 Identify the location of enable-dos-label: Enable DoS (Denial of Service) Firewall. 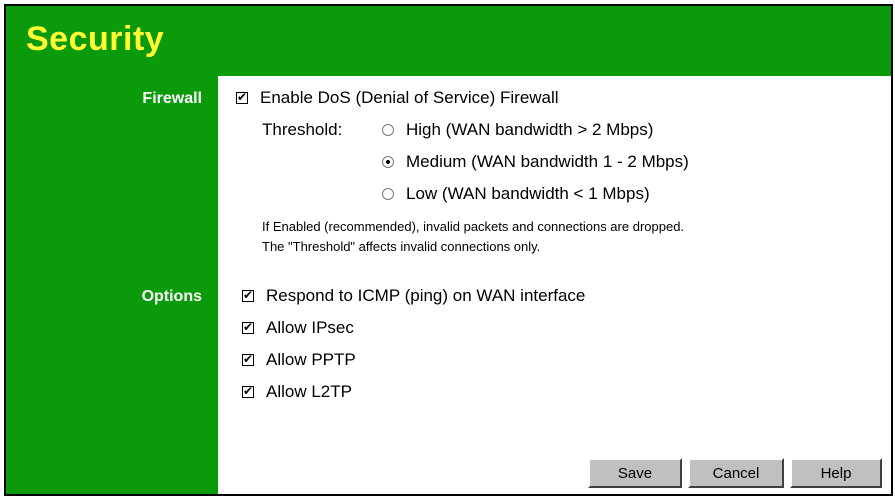
(409, 97).